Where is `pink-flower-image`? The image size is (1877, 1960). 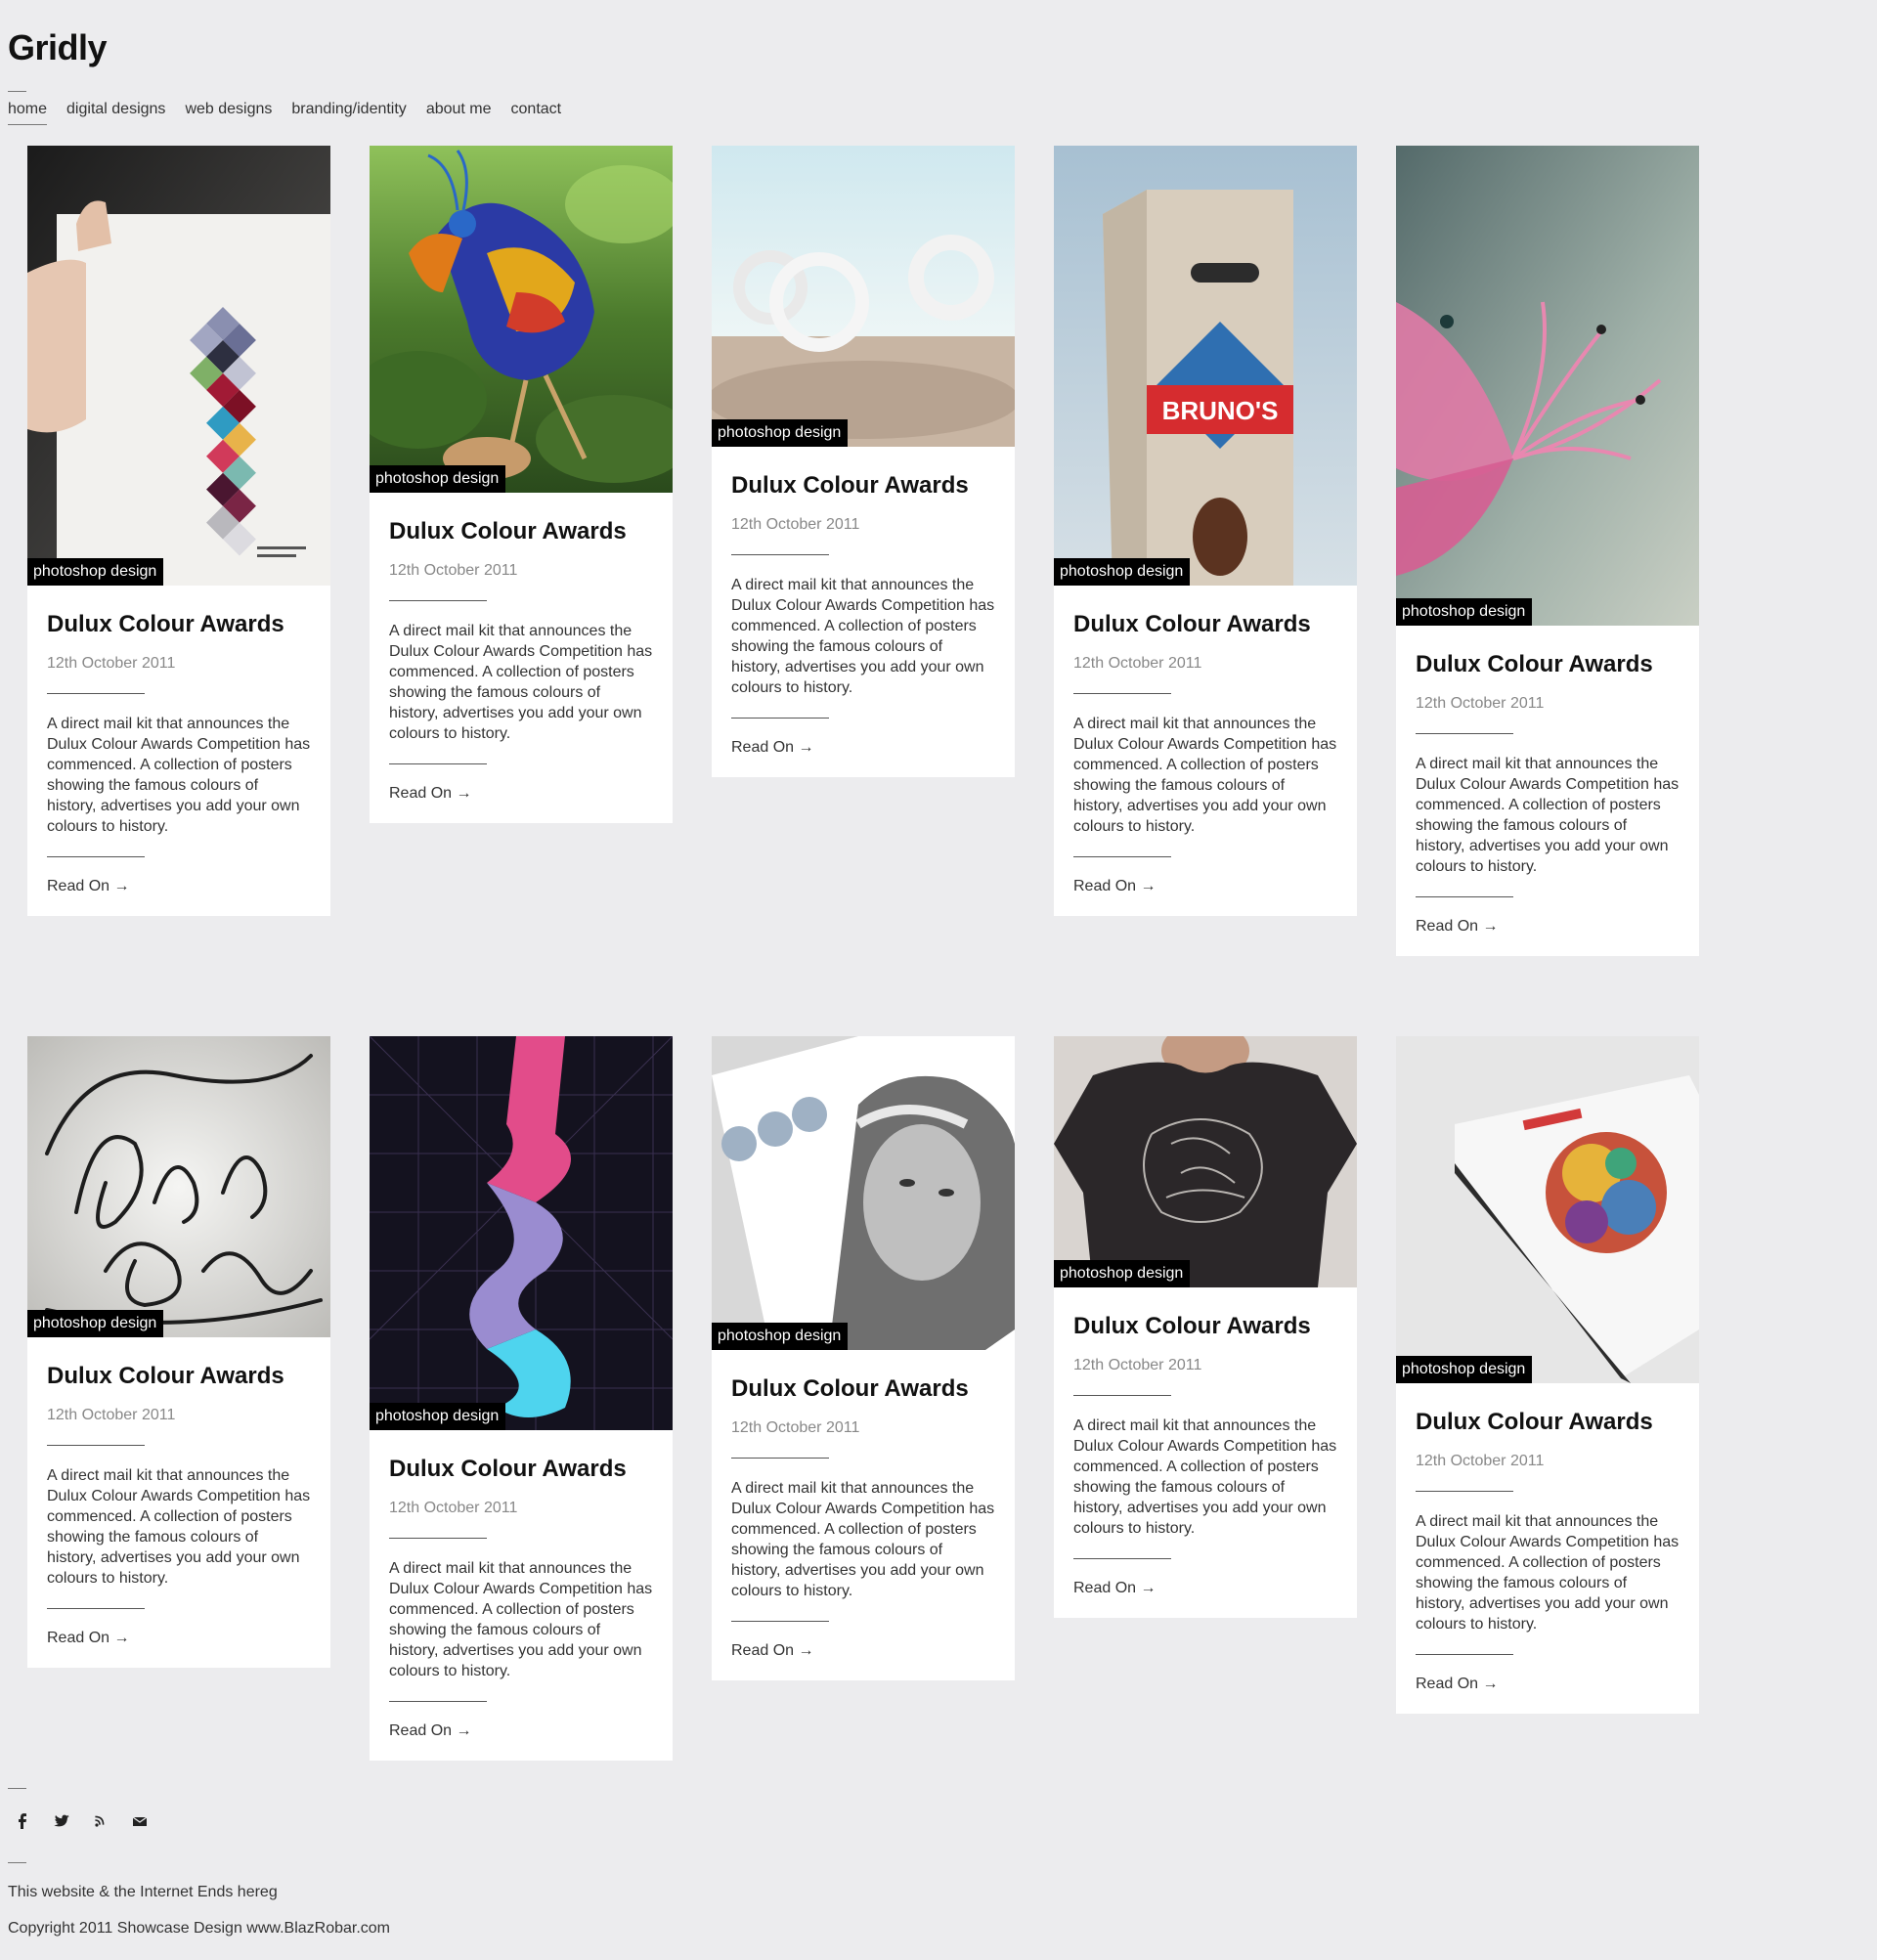 pink-flower-image is located at coordinates (1547, 386).